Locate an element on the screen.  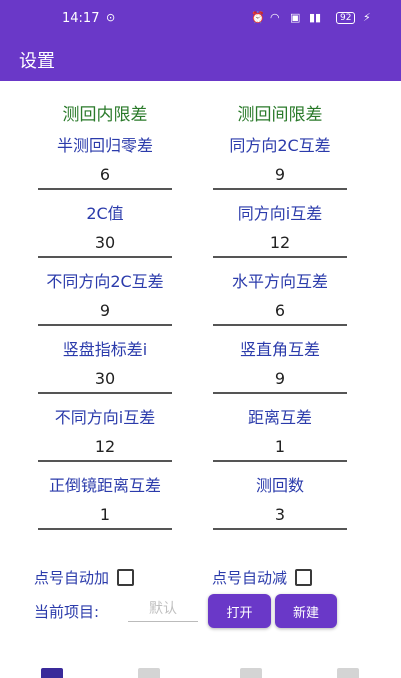
diff-direction-i-label: 不同方向i互差 is located at coordinates (105, 417).